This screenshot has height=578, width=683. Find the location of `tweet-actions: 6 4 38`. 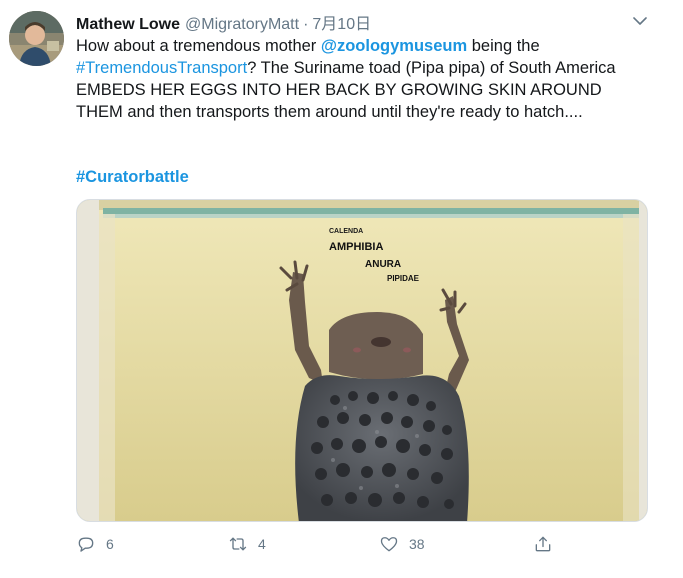

tweet-actions: 6 4 38 is located at coordinates (326, 544).